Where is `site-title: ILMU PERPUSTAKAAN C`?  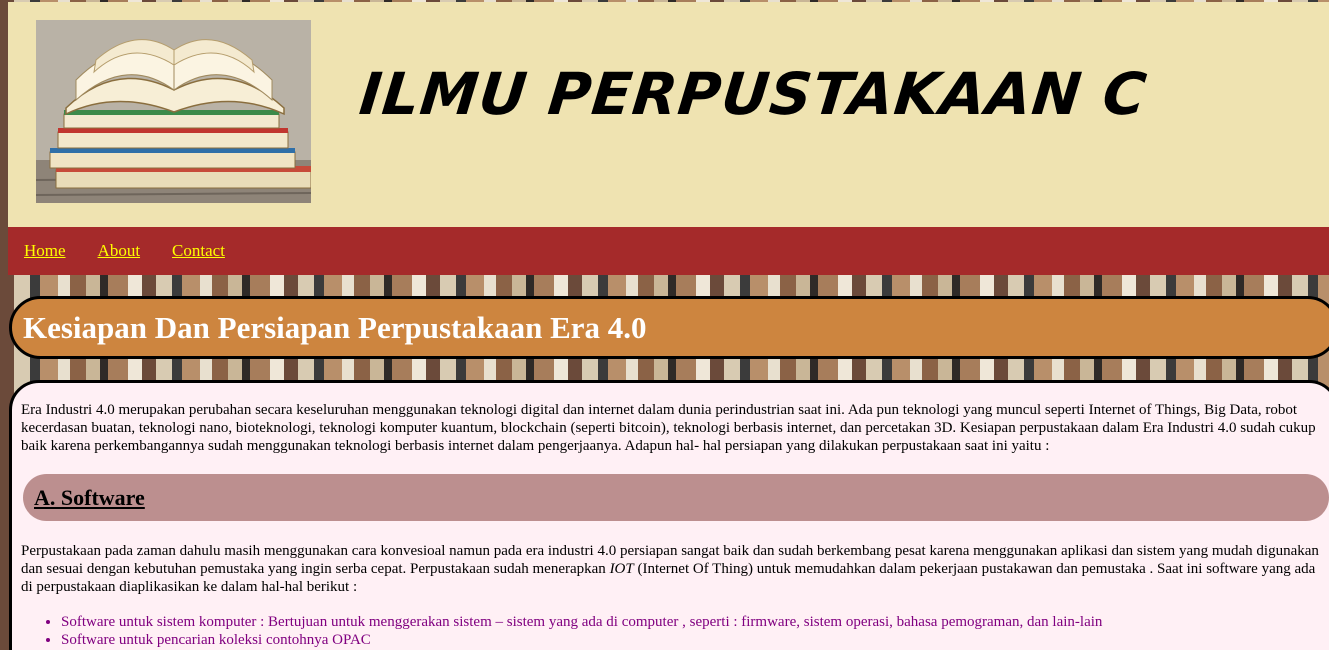 site-title: ILMU PERPUSTAKAAN C is located at coordinates (753, 94).